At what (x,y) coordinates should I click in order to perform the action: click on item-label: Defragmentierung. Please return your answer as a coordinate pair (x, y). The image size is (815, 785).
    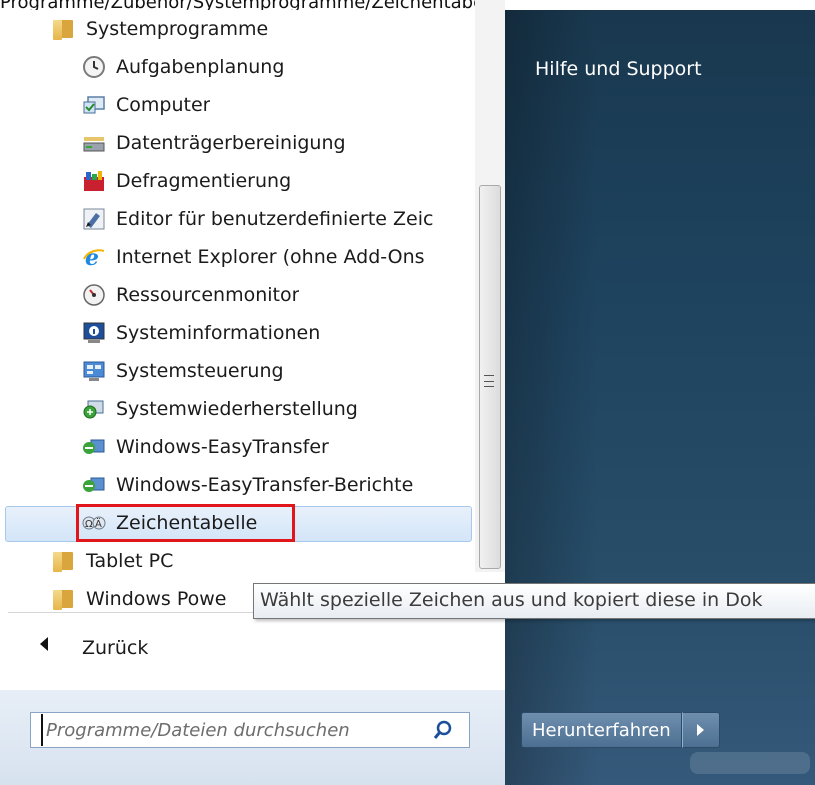
    Looking at the image, I should click on (204, 181).